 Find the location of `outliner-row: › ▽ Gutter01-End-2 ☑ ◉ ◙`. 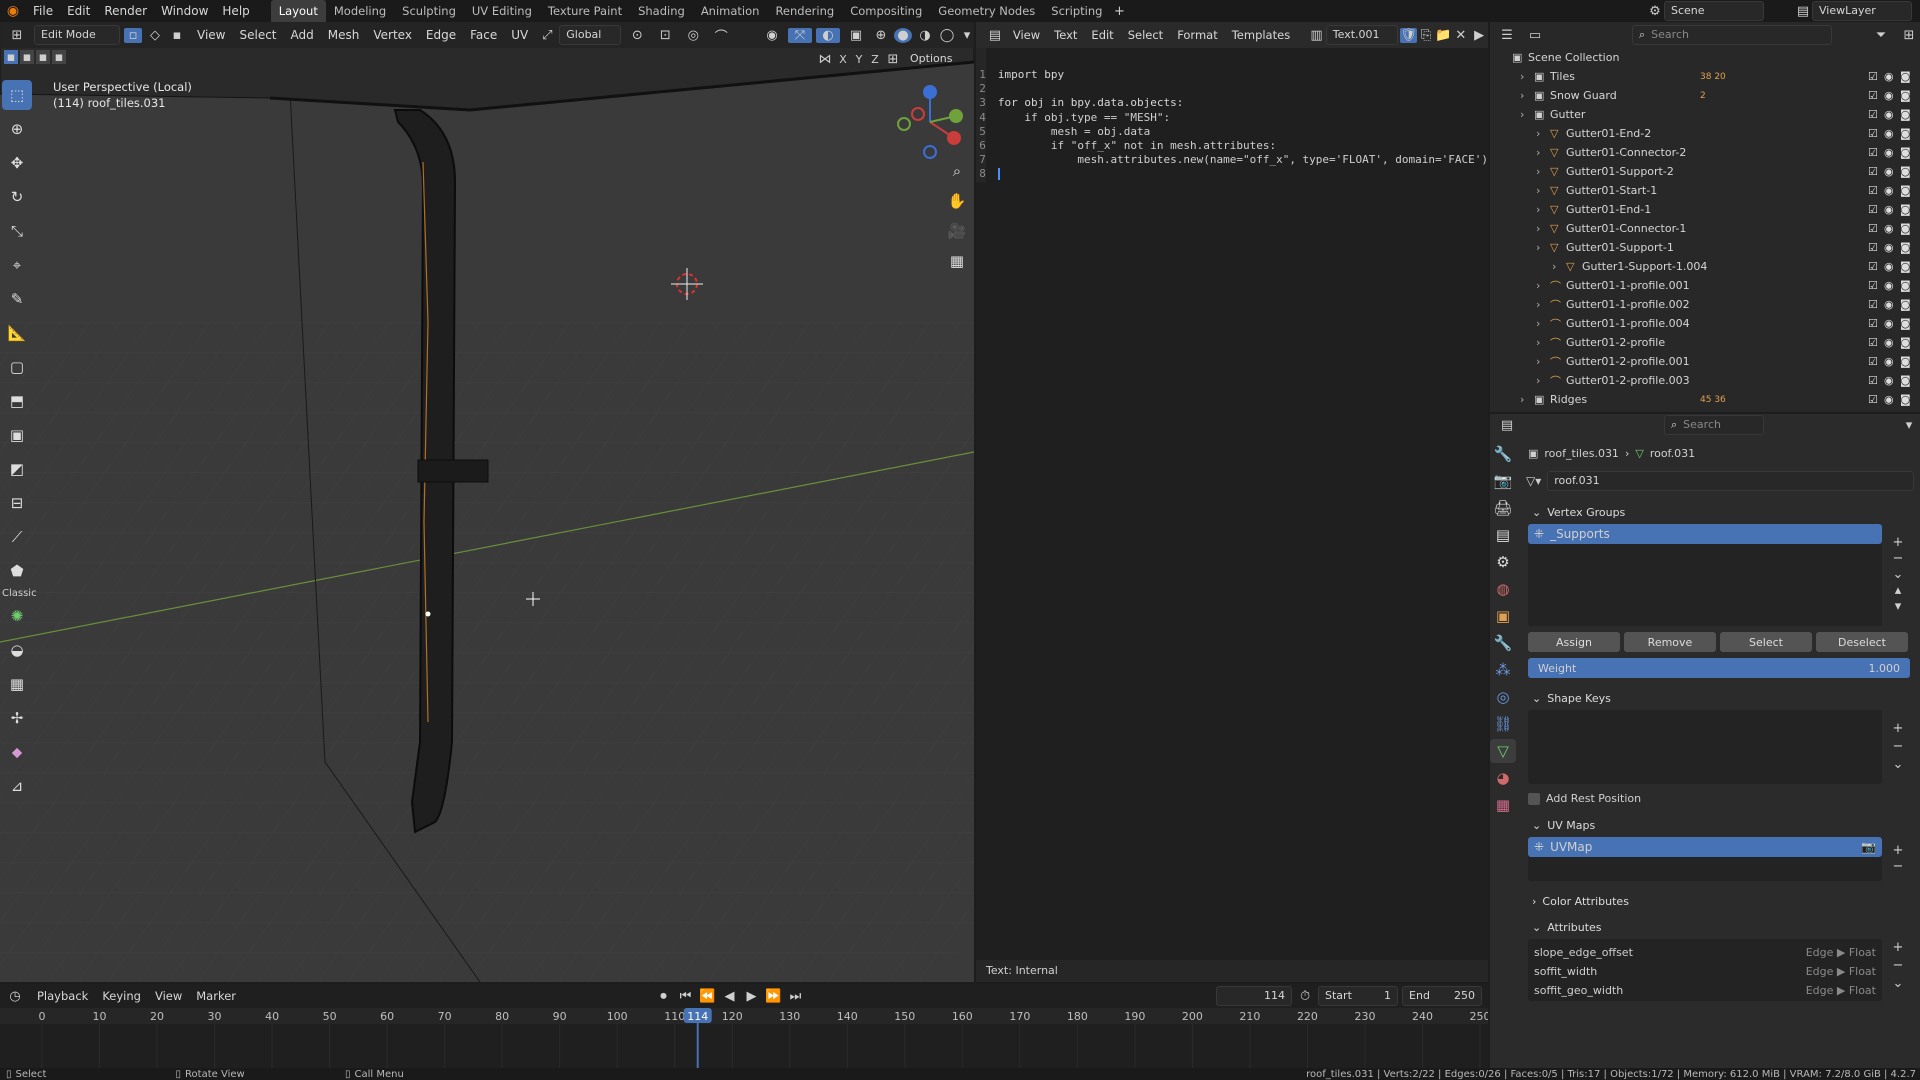

outliner-row: › ▽ Gutter01-End-2 ☑ ◉ ◙ is located at coordinates (1716, 133).